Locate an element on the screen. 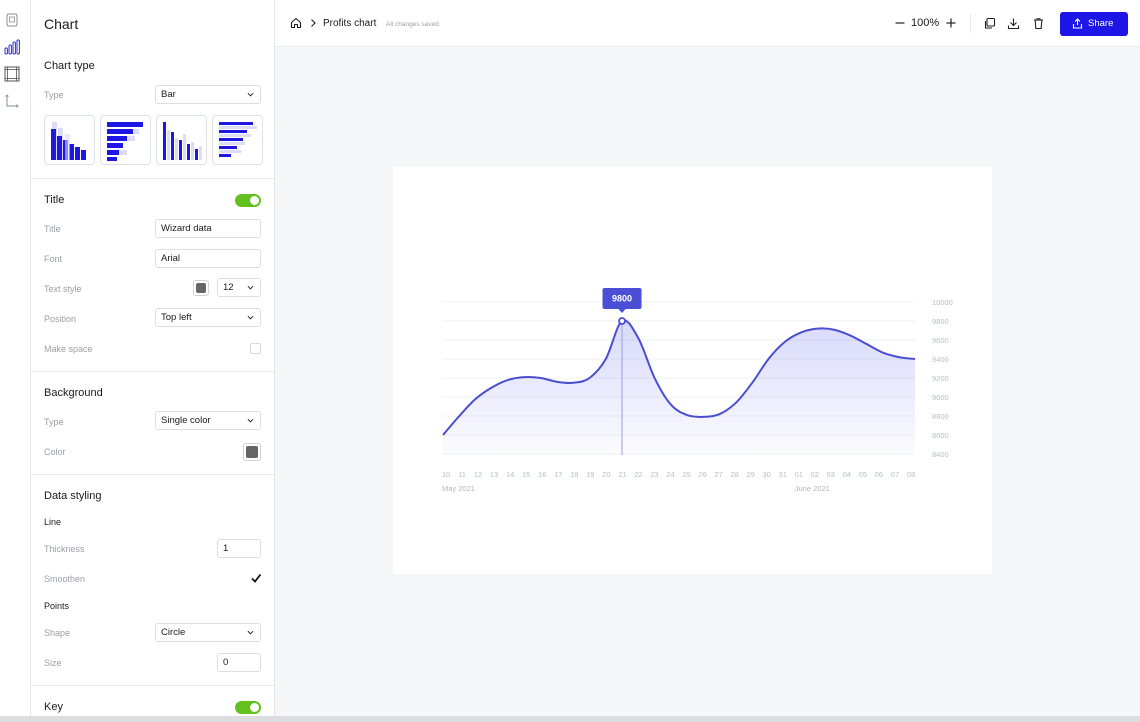 The width and height of the screenshot is (1140, 722). save-status: All changes saved. is located at coordinates (413, 24).